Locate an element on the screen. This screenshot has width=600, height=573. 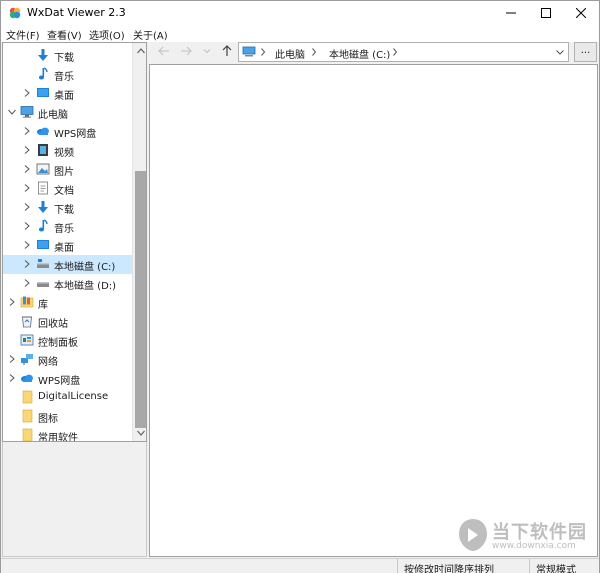
tree-item-label: 此电脑 is located at coordinates (53, 115).